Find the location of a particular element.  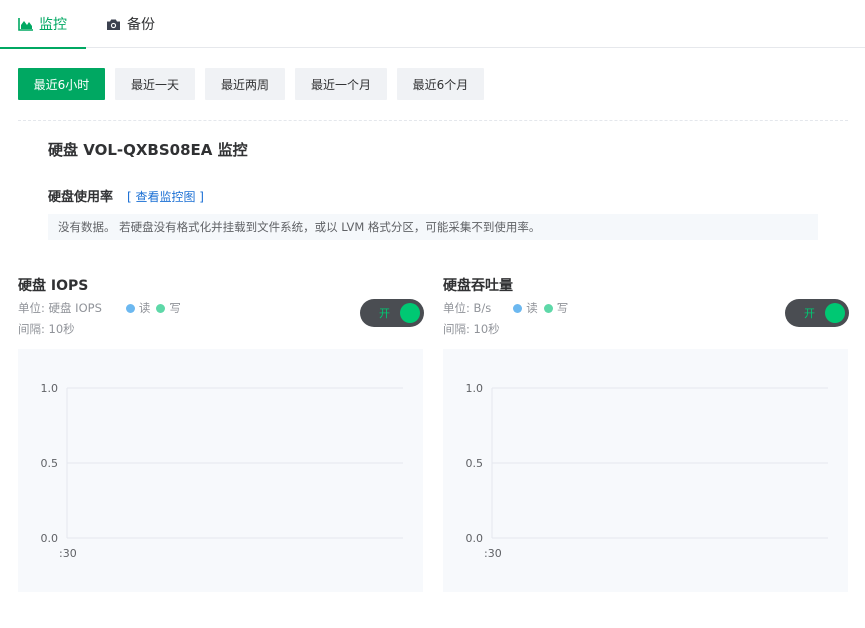

range-6-months-button: 最近6个月 is located at coordinates (440, 84).